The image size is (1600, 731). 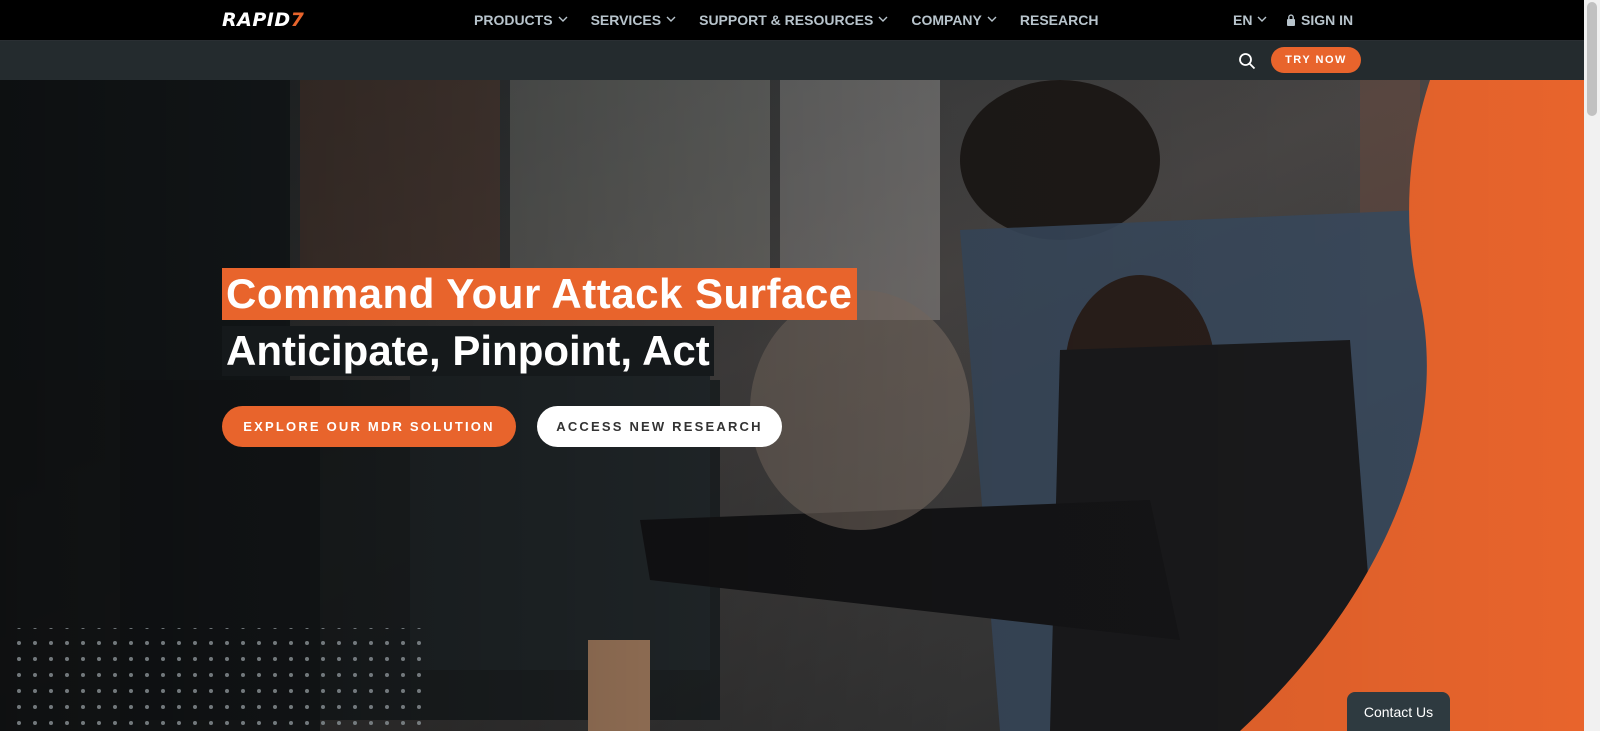 I want to click on nav-item-research: RESEARCH, so click(x=1059, y=20).